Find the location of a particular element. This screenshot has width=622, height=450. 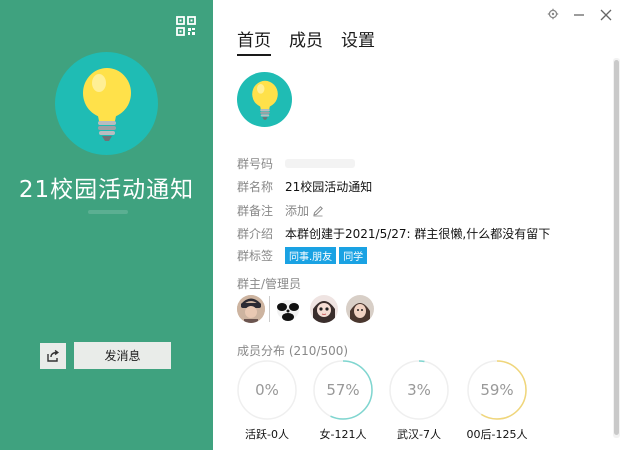

group-id-blurred is located at coordinates (108, 212).